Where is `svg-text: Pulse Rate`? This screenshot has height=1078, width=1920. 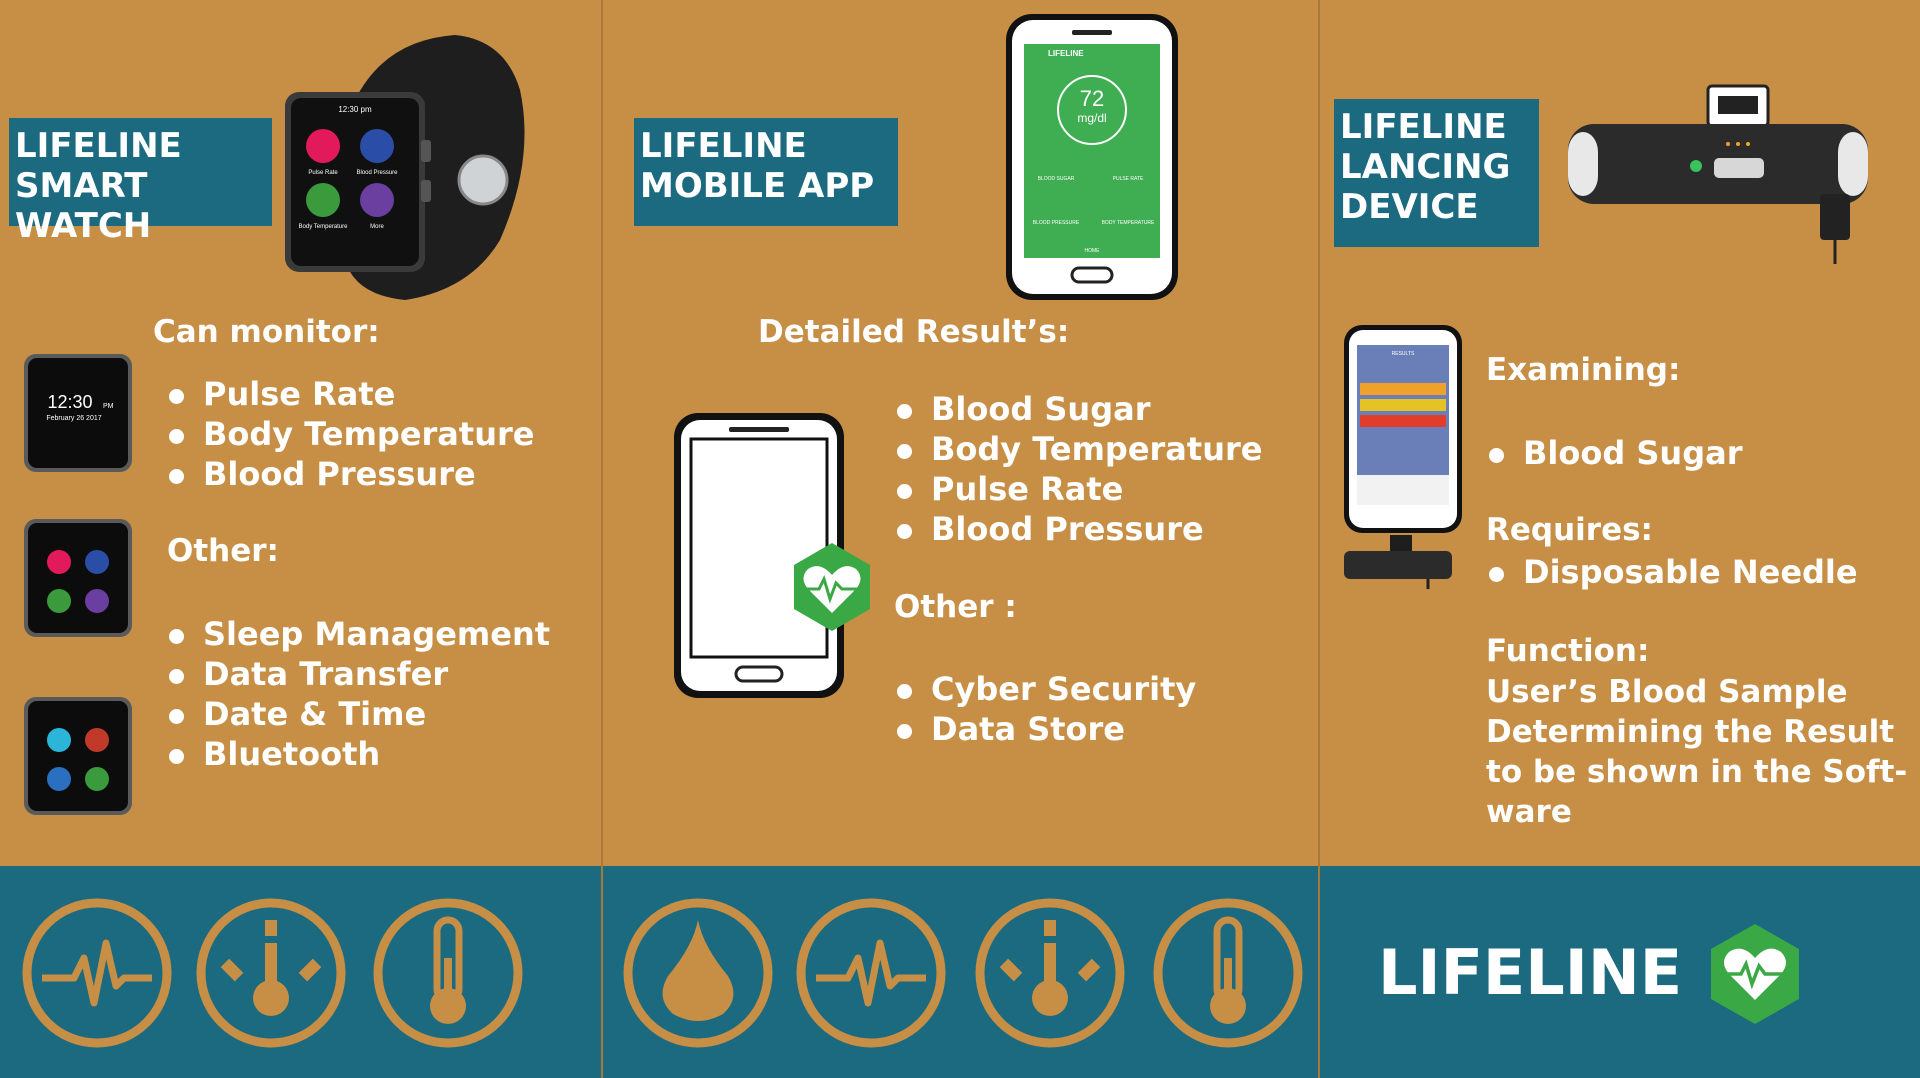 svg-text: Pulse Rate is located at coordinates (323, 173).